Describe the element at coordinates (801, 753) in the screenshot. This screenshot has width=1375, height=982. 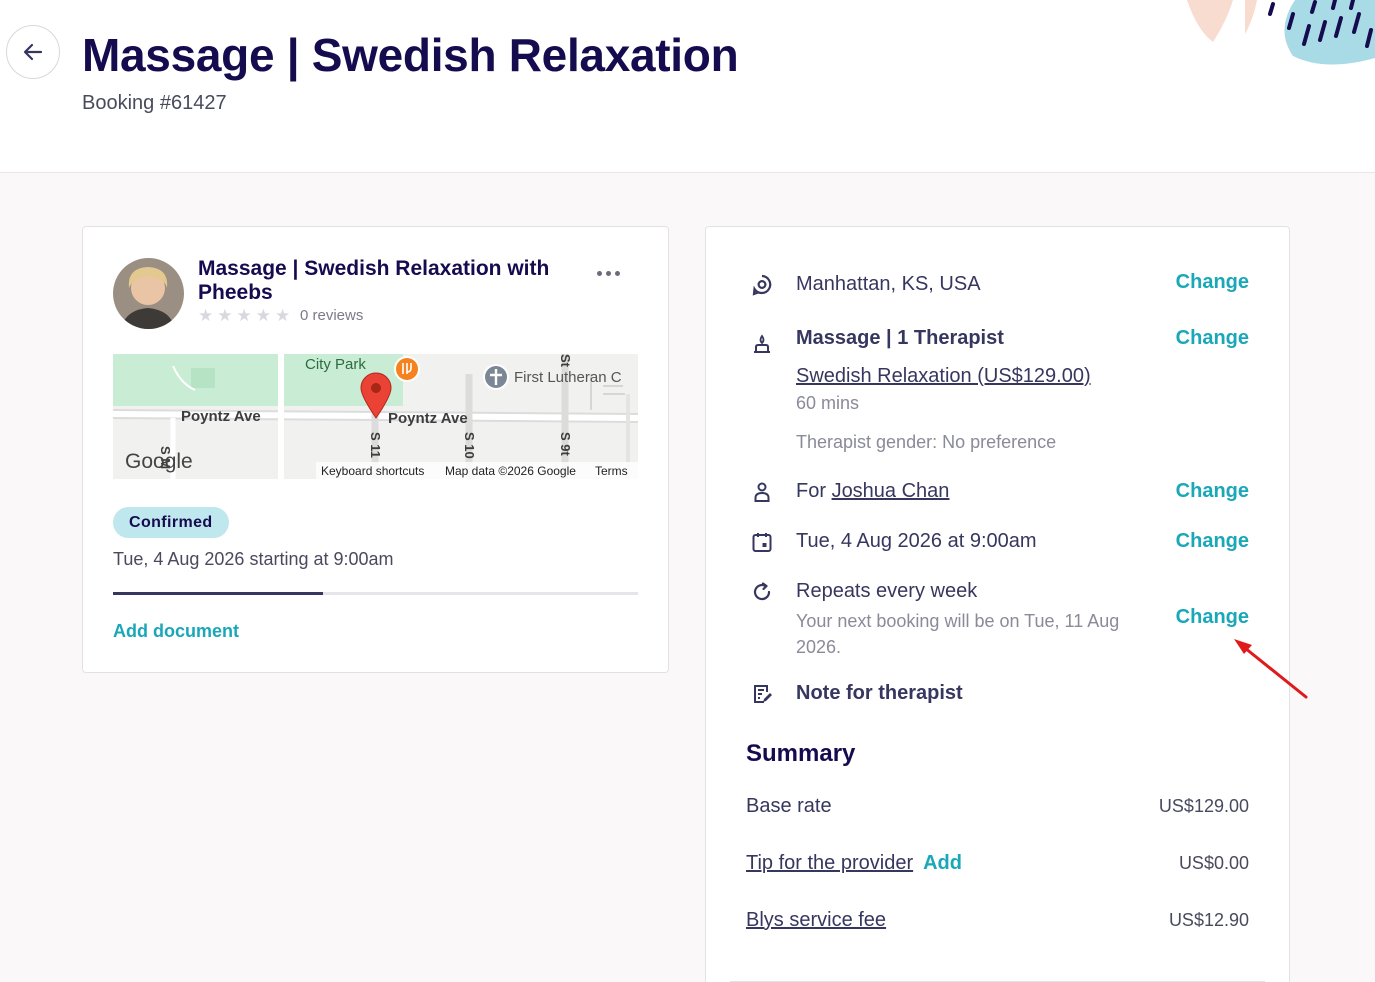
I see `summary-title: Summary` at that location.